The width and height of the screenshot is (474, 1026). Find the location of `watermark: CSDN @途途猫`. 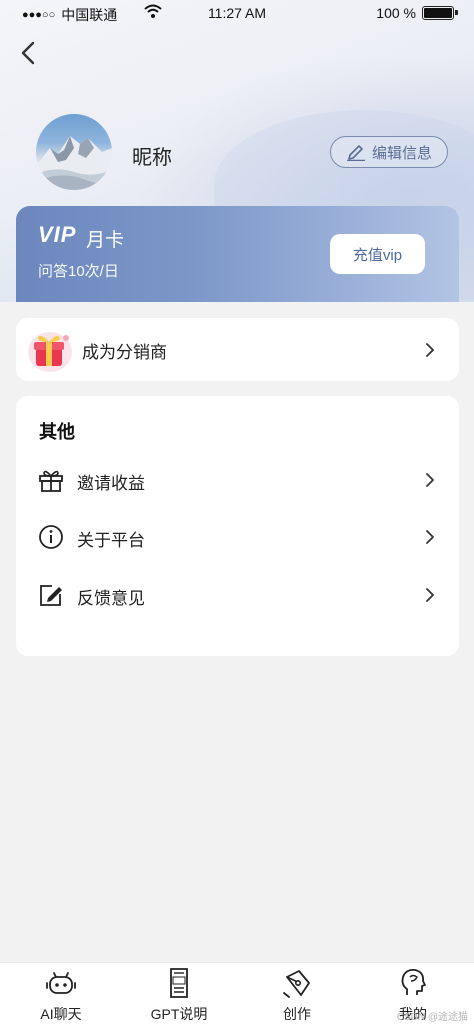

watermark: CSDN @途途猫 is located at coordinates (432, 1017).